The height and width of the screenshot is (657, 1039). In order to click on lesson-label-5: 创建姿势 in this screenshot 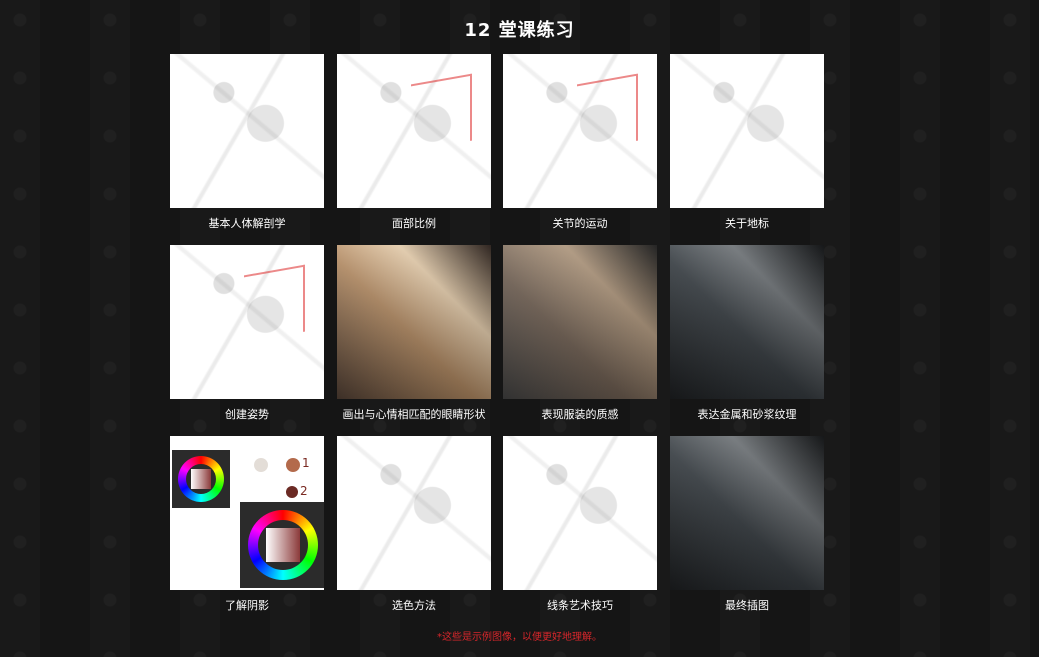, I will do `click(247, 414)`.